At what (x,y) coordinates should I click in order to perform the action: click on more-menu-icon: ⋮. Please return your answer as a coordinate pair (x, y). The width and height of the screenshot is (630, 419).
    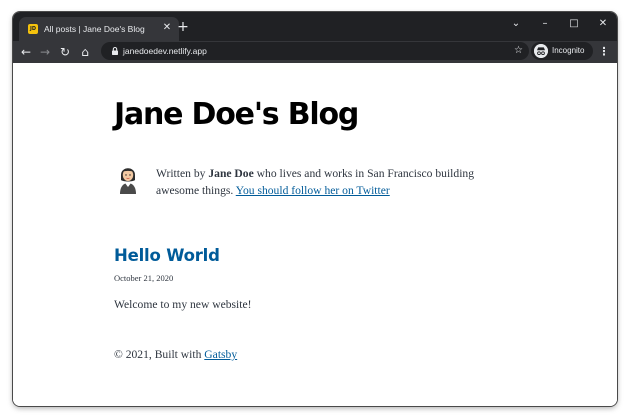
    Looking at the image, I should click on (604, 52).